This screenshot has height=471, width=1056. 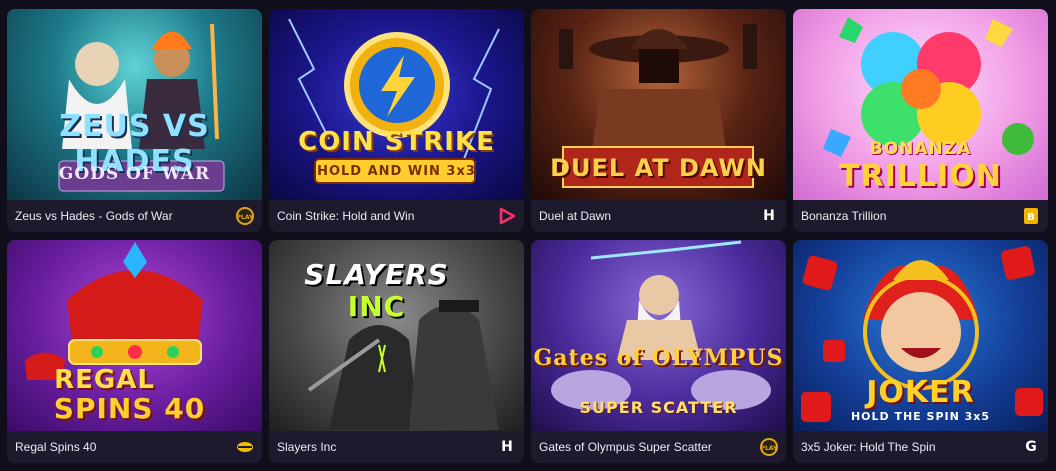 I want to click on game-thumbnail: ZEUS VS HADES GODS OF WAR, so click(x=134, y=104).